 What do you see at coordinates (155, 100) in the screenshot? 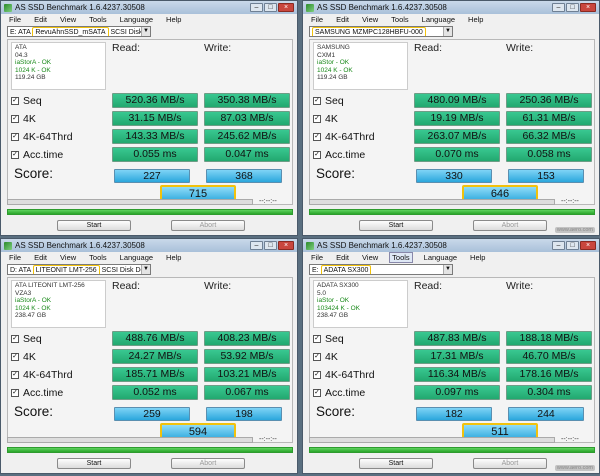
I see `seq-read-value: 520.36 MB/s` at bounding box center [155, 100].